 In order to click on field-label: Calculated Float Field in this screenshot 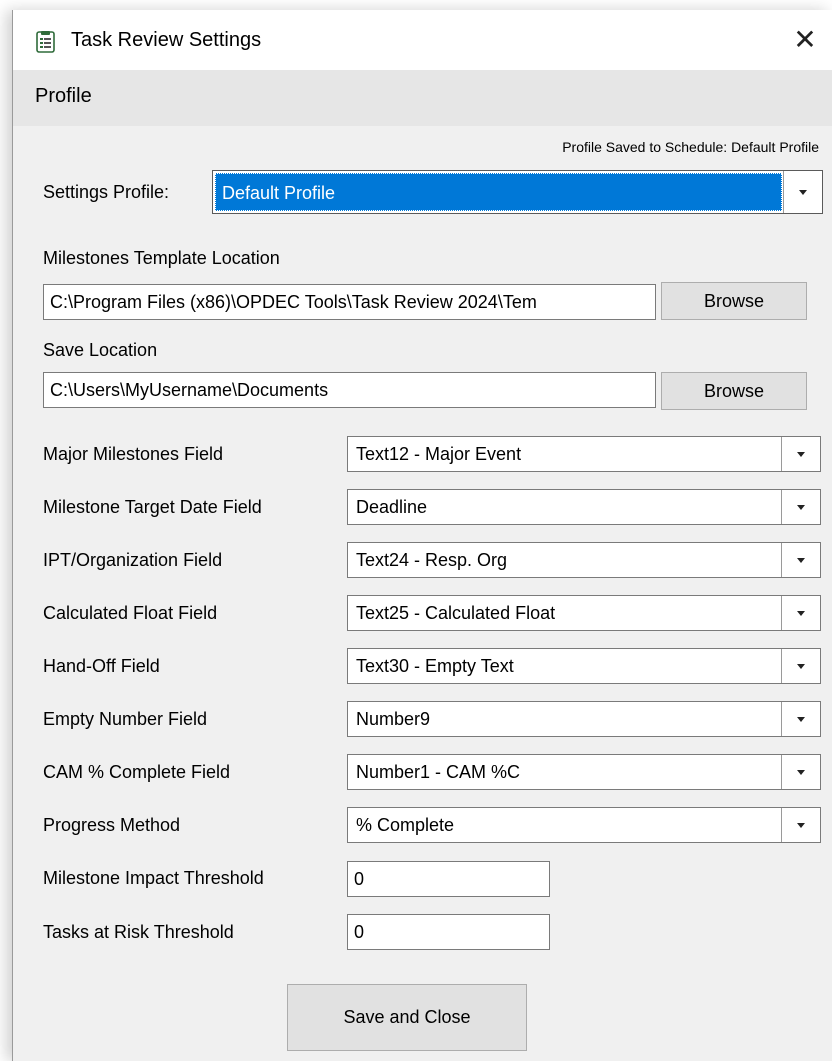, I will do `click(130, 613)`.